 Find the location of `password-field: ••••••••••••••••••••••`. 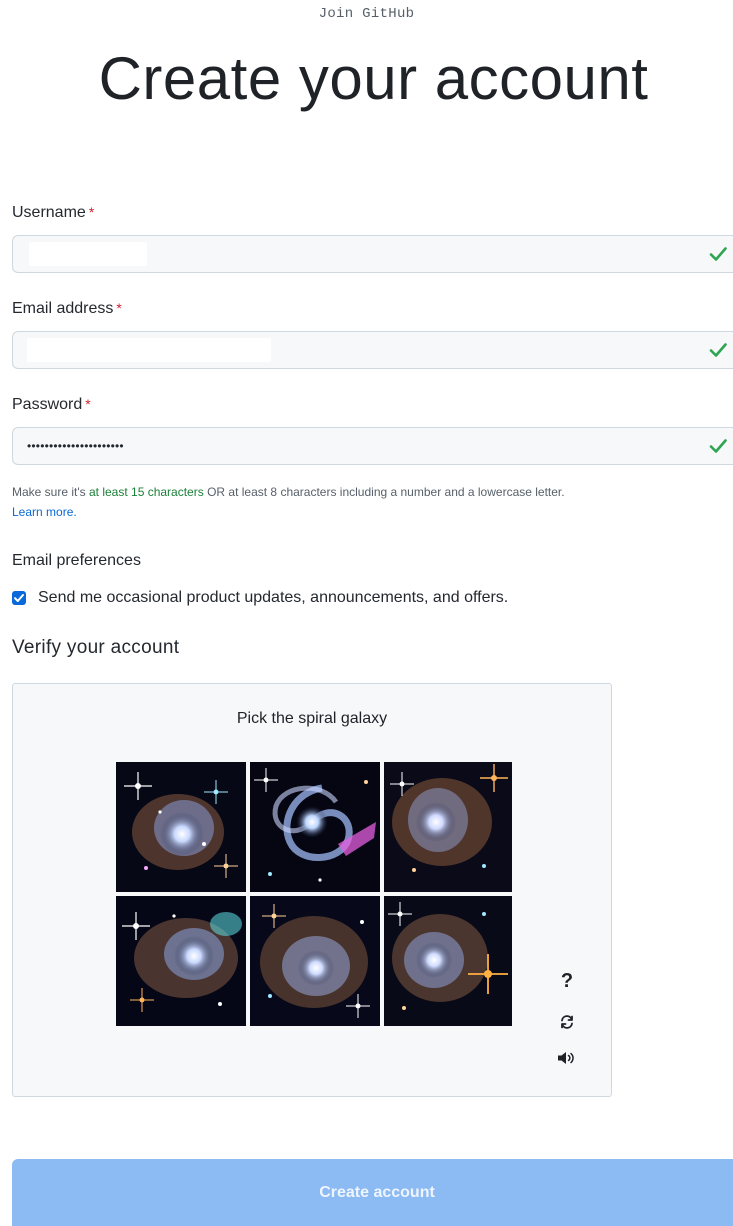

password-field: •••••••••••••••••••••• is located at coordinates (372, 446).